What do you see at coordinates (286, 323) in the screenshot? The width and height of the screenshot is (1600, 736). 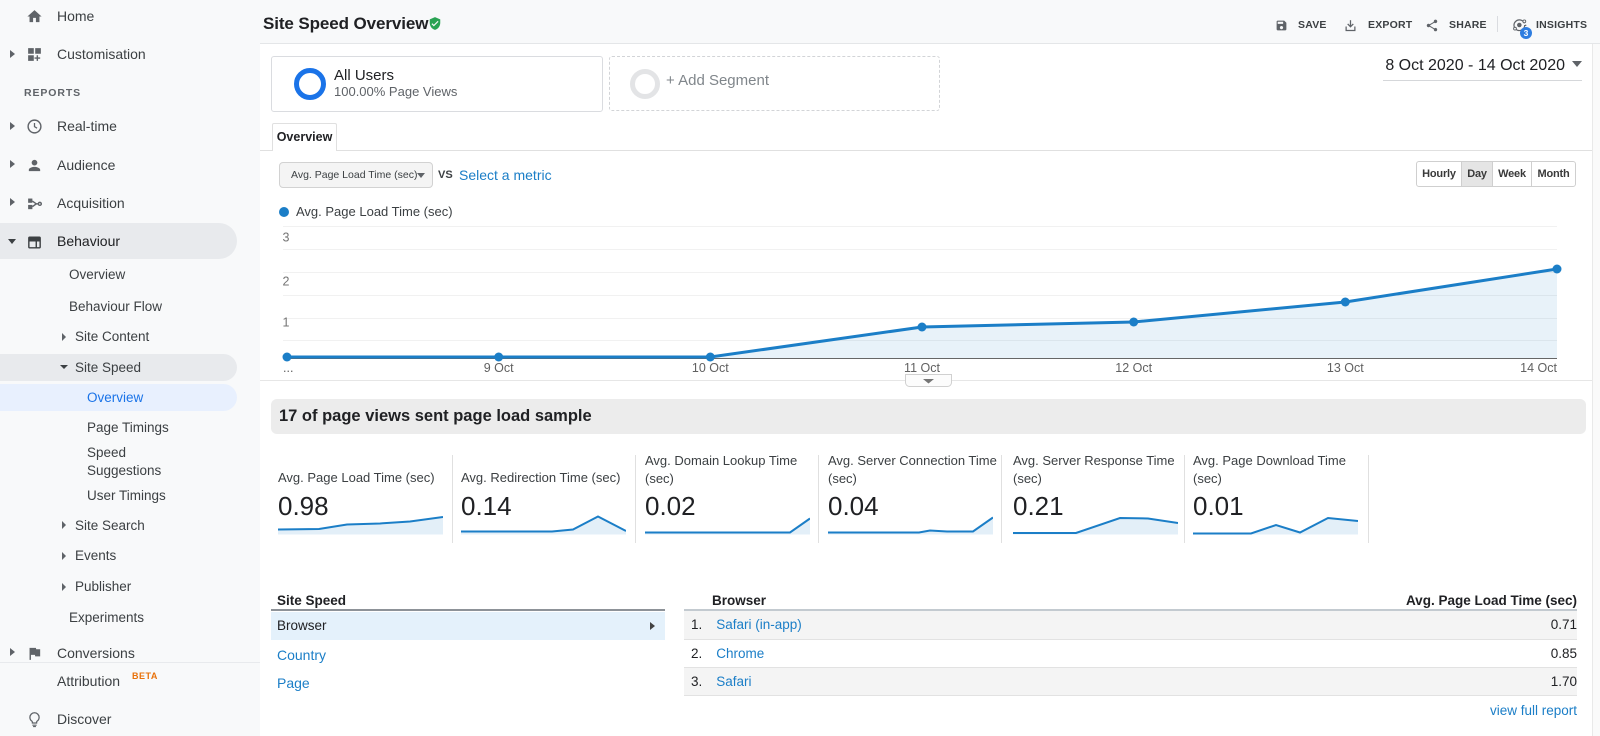 I see `svg-text: 1` at bounding box center [286, 323].